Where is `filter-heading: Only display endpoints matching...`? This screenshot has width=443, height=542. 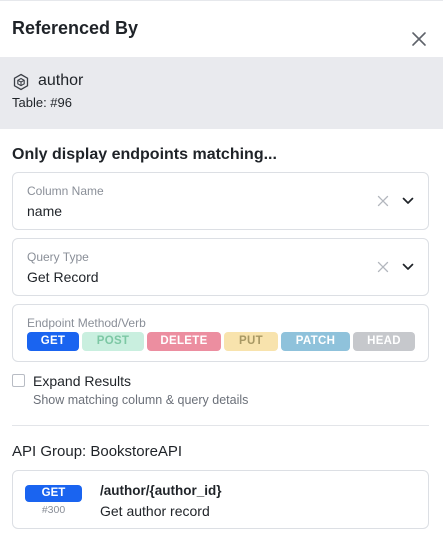 filter-heading: Only display endpoints matching... is located at coordinates (144, 154).